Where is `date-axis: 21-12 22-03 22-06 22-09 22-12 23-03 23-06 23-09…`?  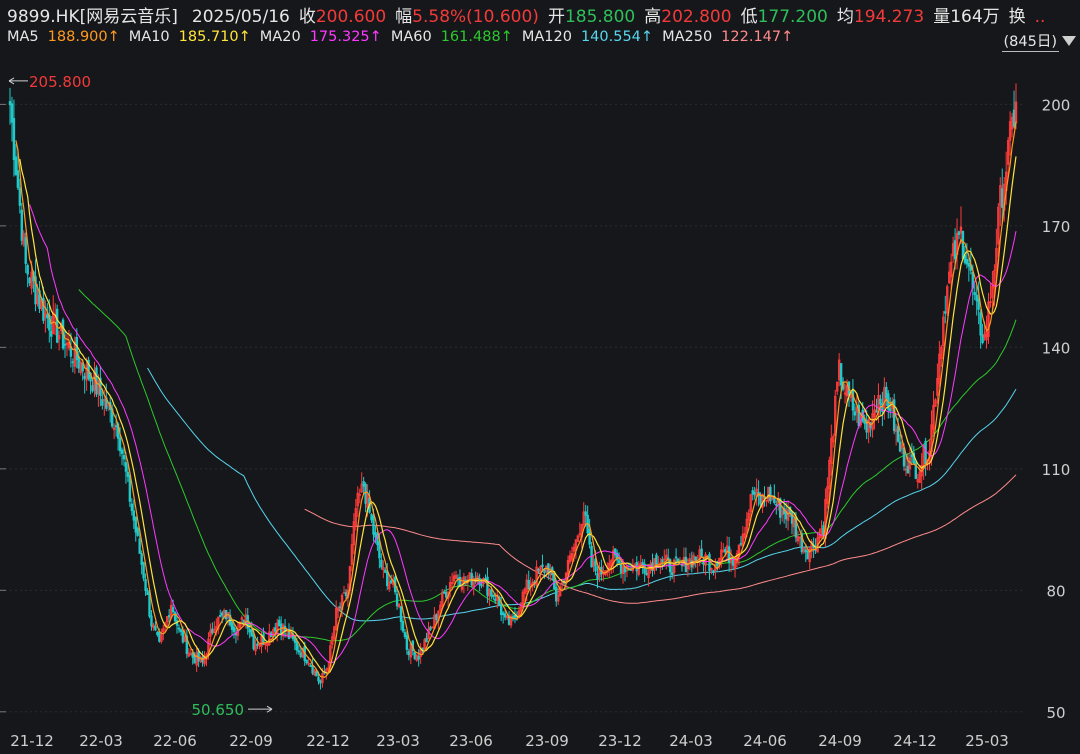 date-axis: 21-12 22-03 22-06 22-09 22-12 23-03 23-06 23-09… is located at coordinates (509, 741).